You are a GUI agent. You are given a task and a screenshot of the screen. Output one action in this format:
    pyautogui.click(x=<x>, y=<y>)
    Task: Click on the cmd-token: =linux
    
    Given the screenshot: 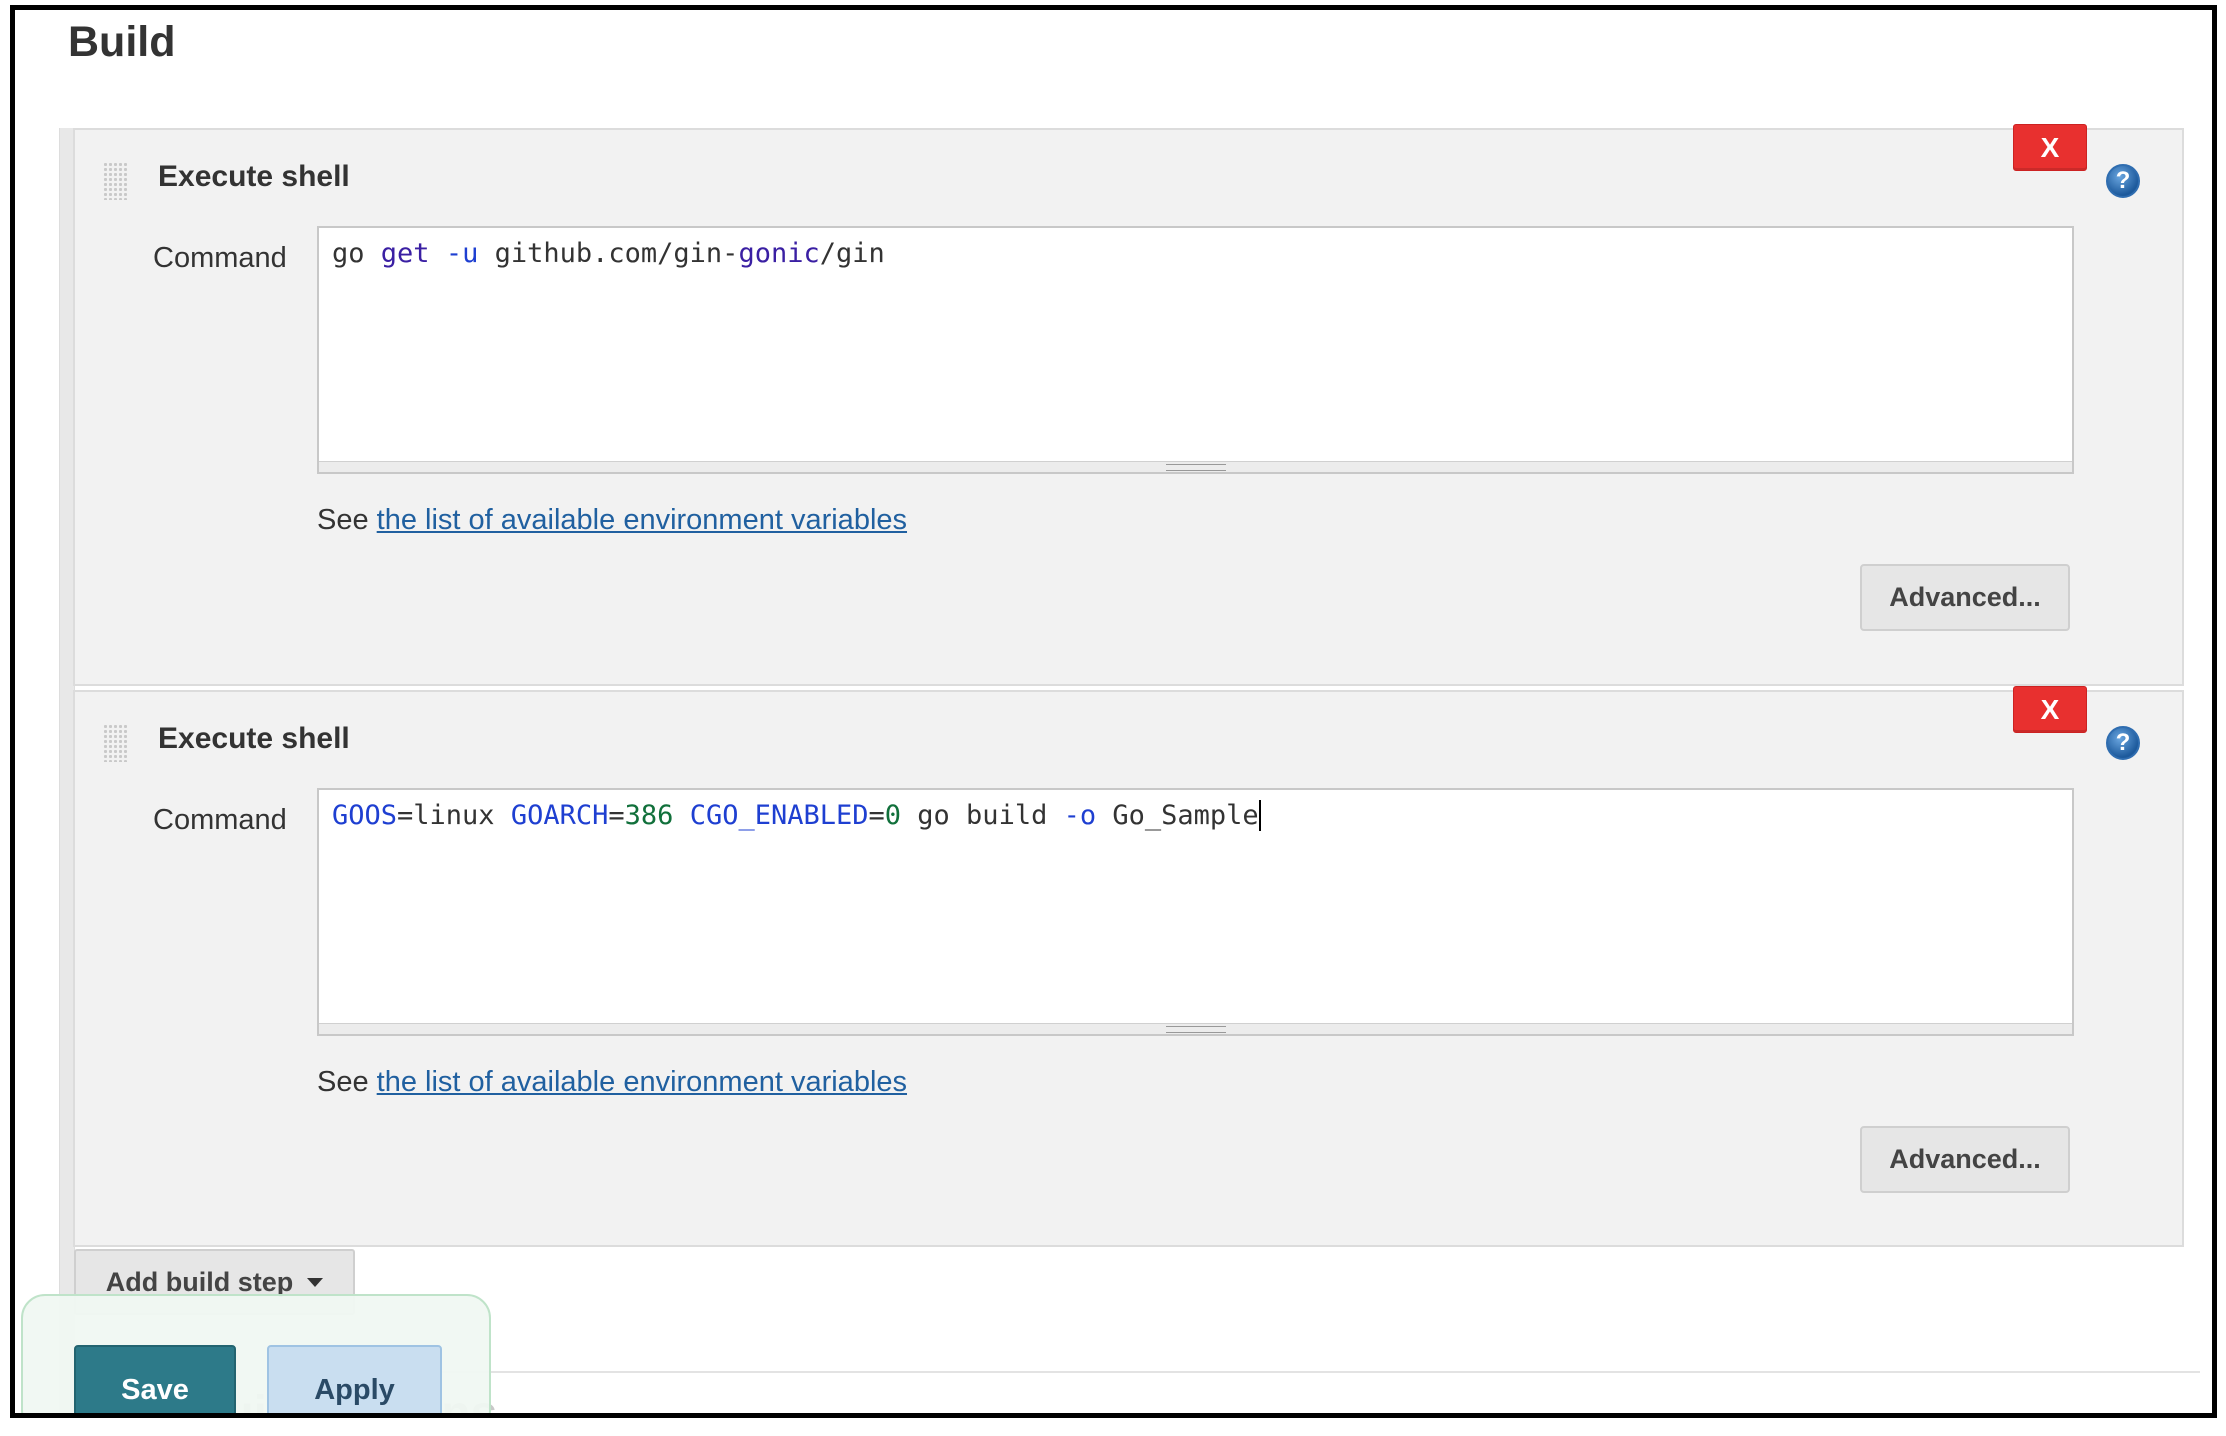 What is the action you would take?
    pyautogui.click(x=454, y=815)
    